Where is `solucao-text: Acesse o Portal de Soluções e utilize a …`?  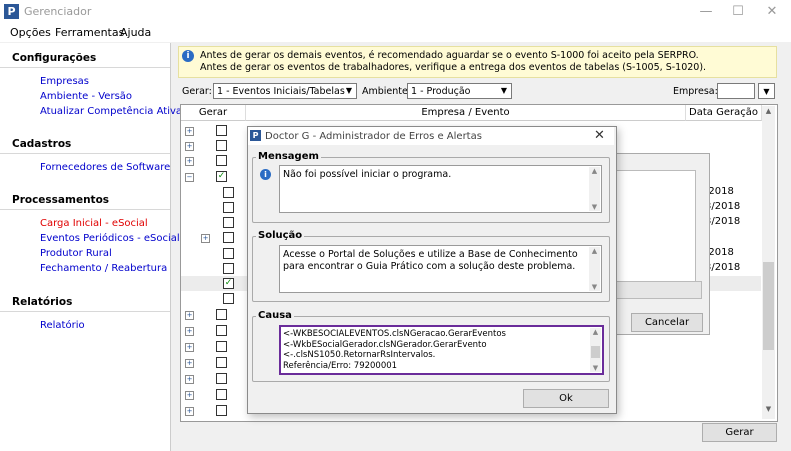
solucao-text: Acesse o Portal de Soluções e utilize a … is located at coordinates (430, 260).